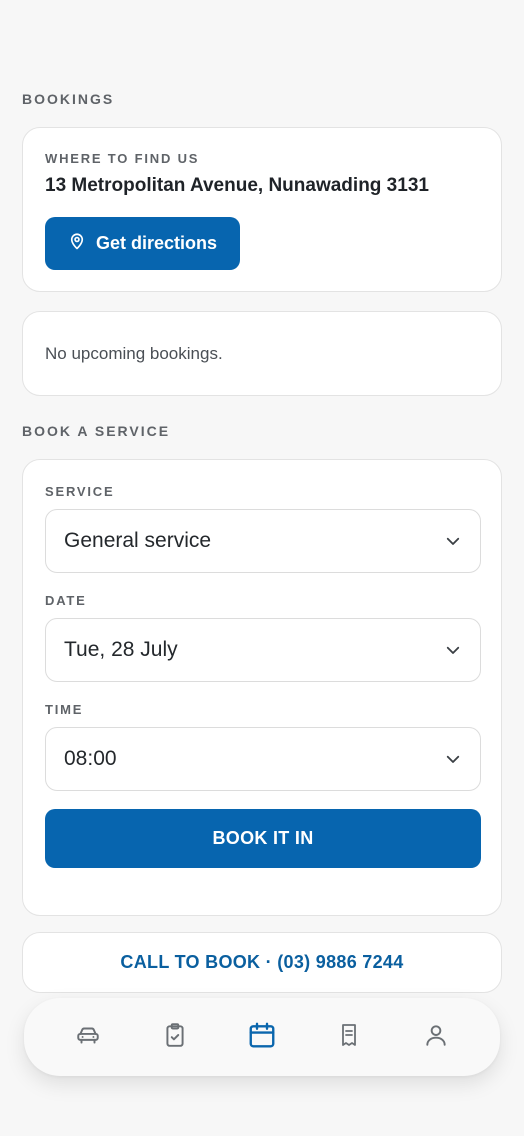 The width and height of the screenshot is (524, 1136). I want to click on tab-invoices, so click(349, 1037).